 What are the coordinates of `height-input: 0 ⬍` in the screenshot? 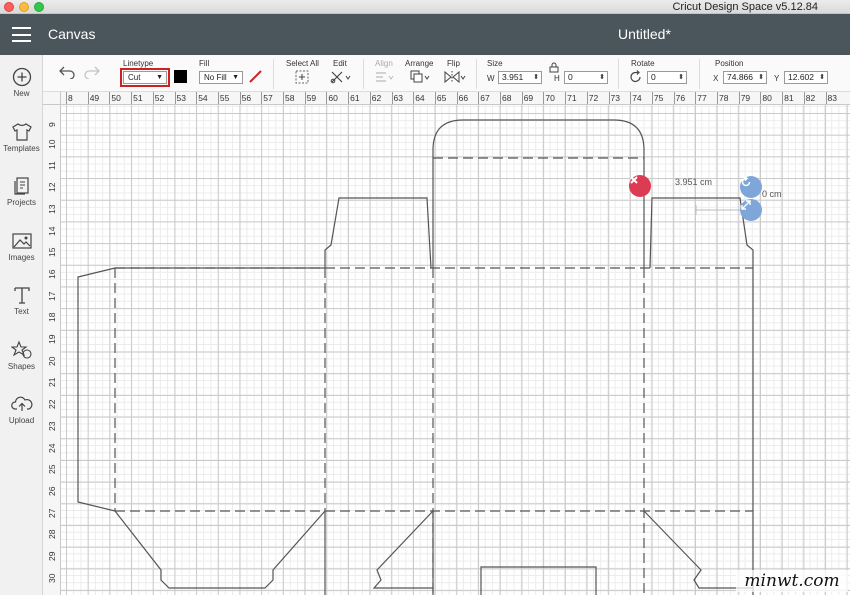 It's located at (586, 77).